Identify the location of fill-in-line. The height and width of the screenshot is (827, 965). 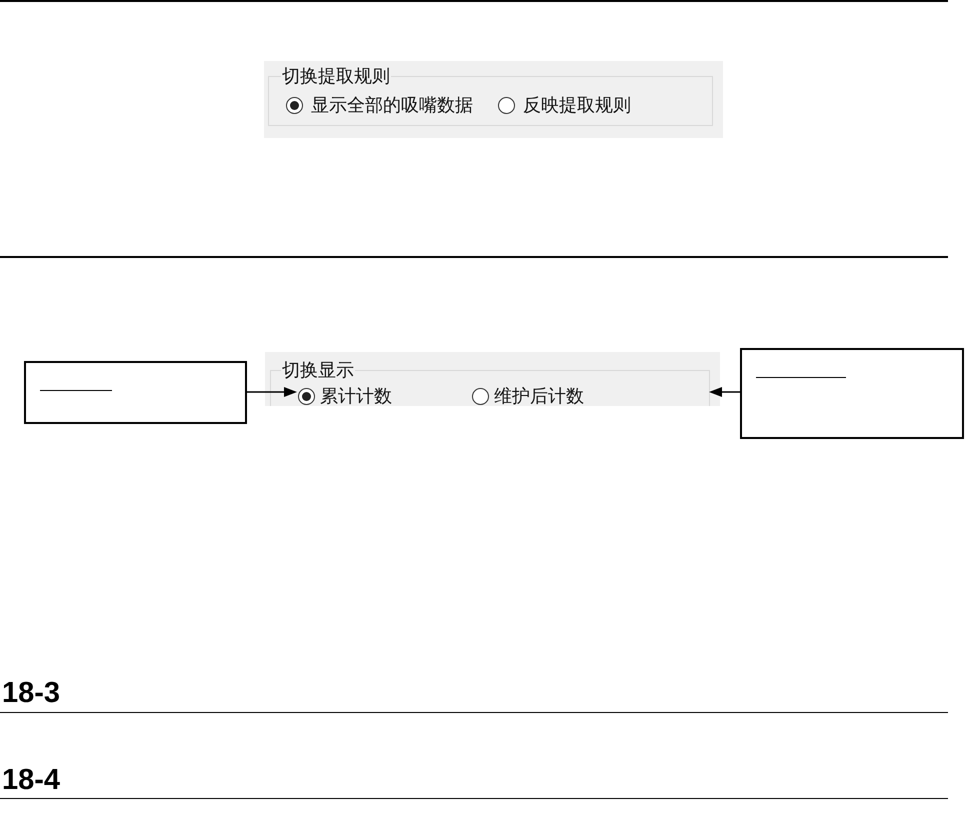
(76, 390).